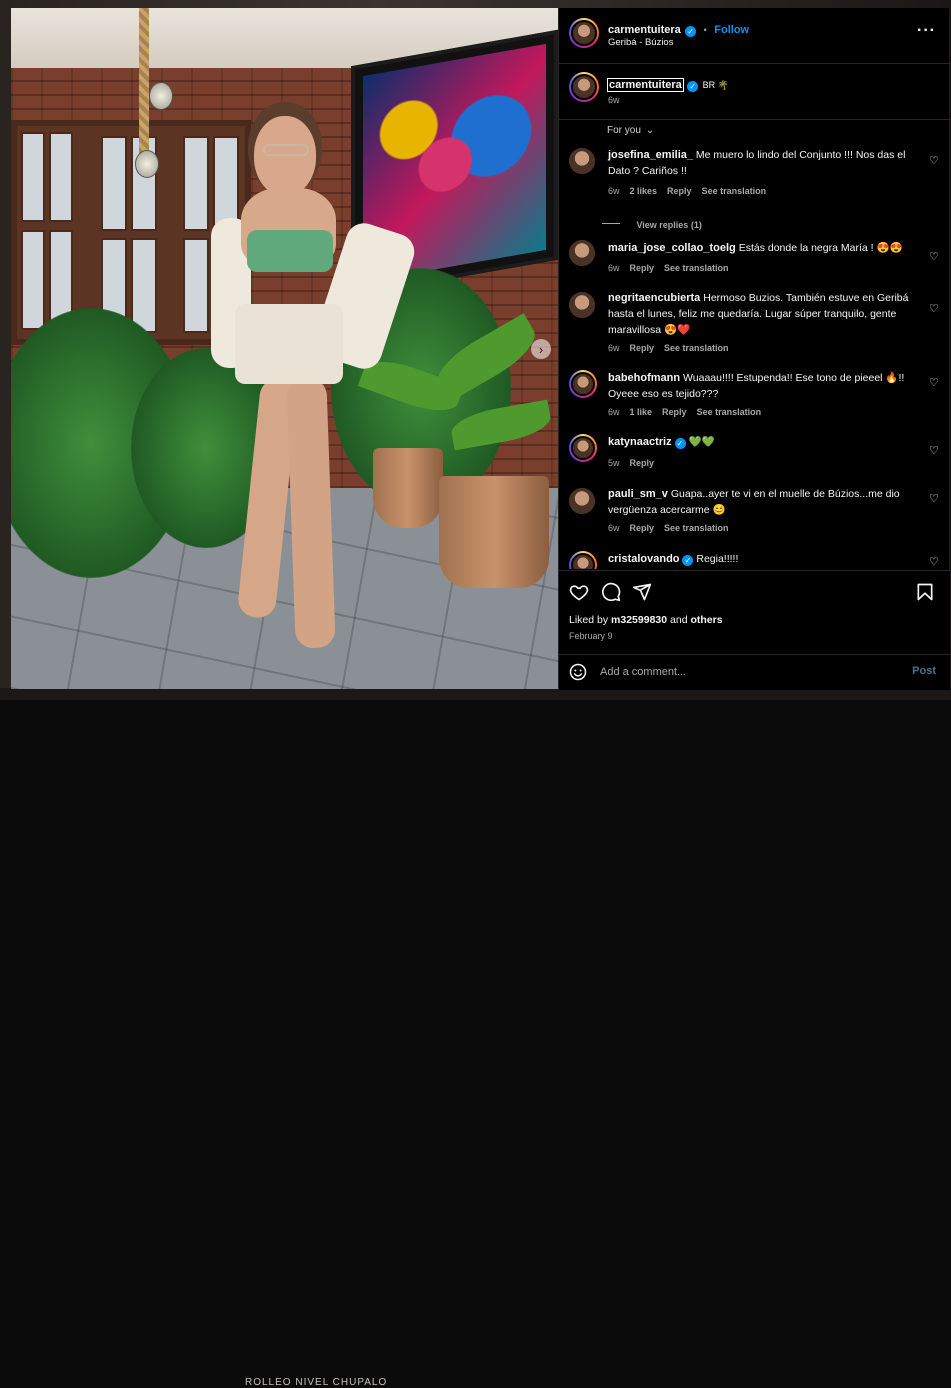 This screenshot has height=1388, width=951. What do you see at coordinates (820, 248) in the screenshot?
I see `comment-text: Estás donde la negra María ! 😍😍` at bounding box center [820, 248].